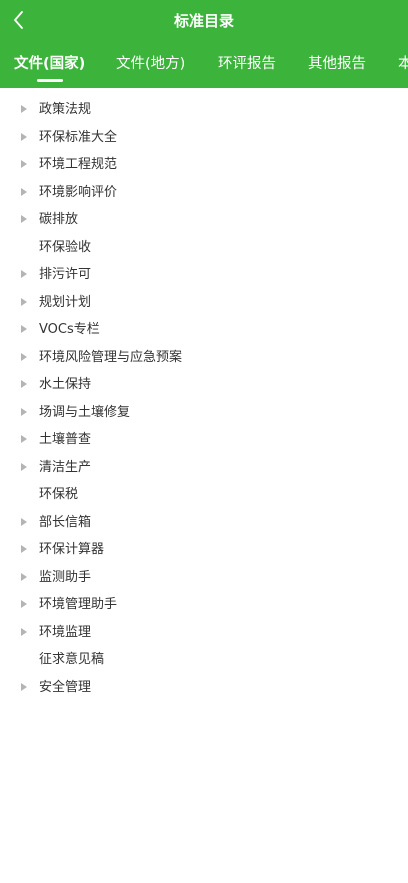 This screenshot has height=883, width=408. I want to click on list-item: 清洁生产, so click(204, 468).